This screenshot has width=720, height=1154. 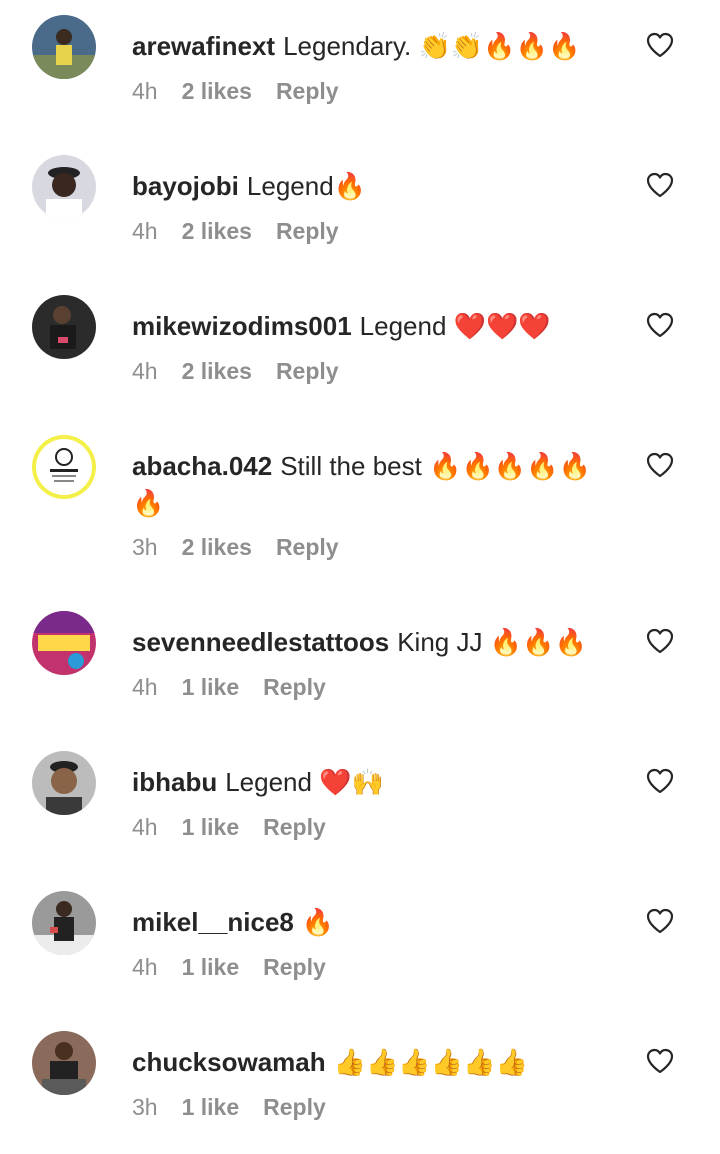 I want to click on comment-username: ibhabu, so click(x=174, y=782).